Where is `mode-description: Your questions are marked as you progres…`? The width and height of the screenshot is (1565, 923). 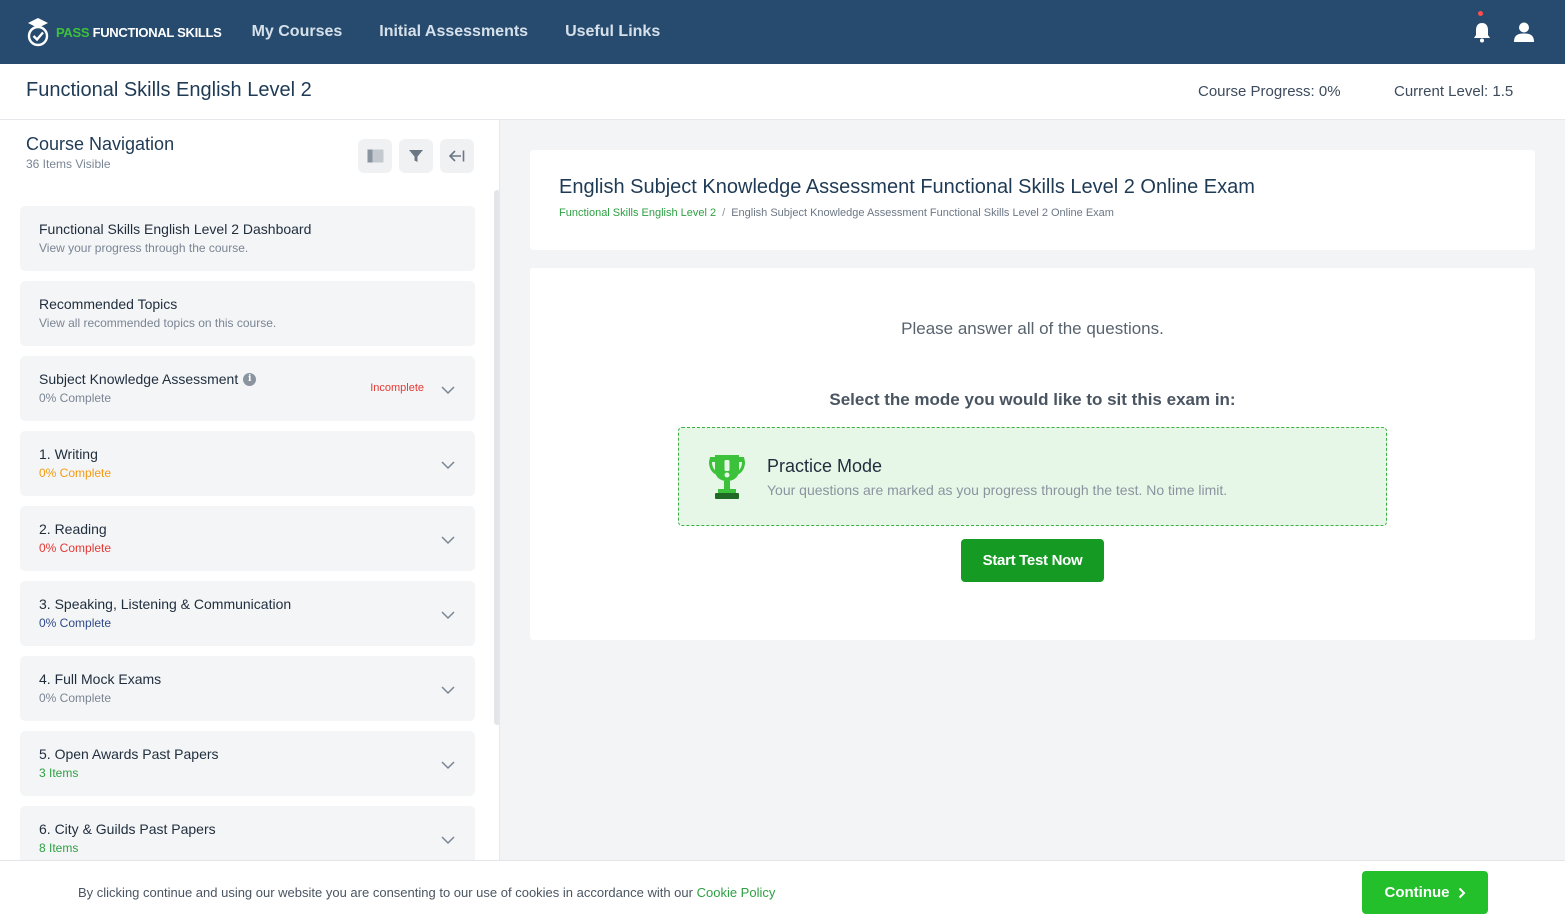
mode-description: Your questions are marked as you progres… is located at coordinates (997, 490).